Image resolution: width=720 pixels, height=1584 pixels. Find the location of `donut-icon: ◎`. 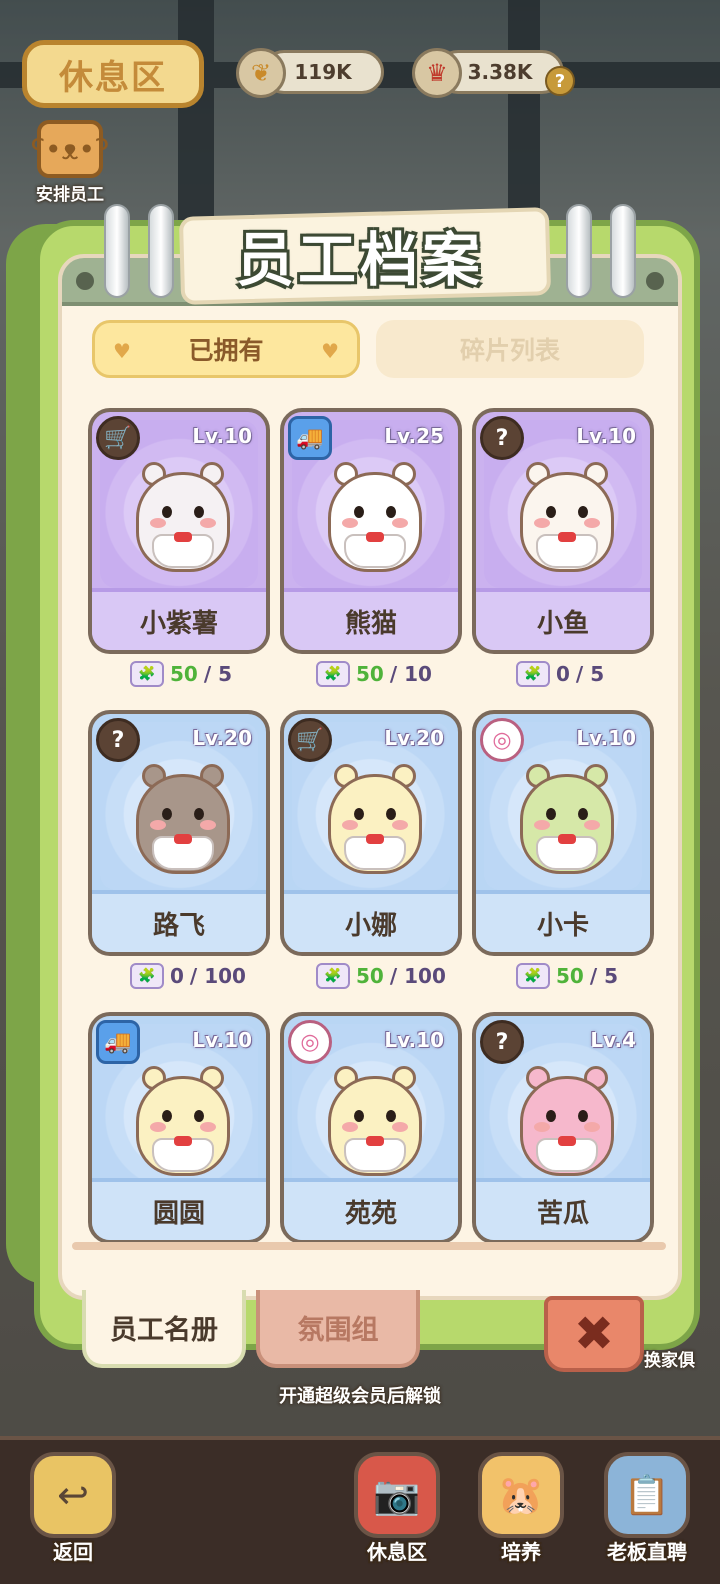

donut-icon: ◎ is located at coordinates (310, 1042).